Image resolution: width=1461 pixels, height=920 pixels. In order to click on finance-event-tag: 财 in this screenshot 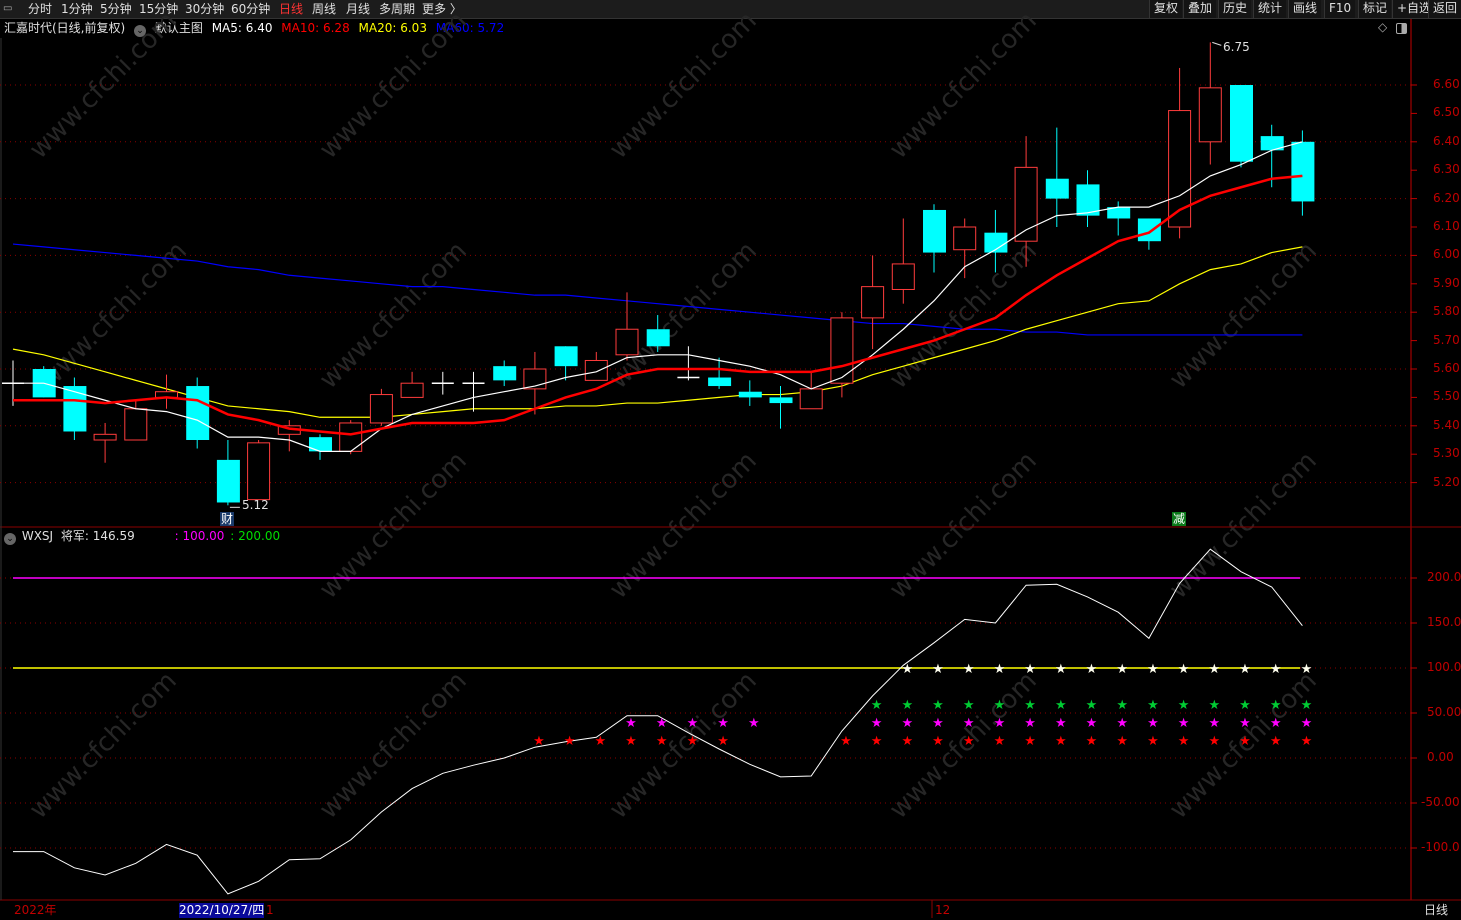, I will do `click(227, 519)`.